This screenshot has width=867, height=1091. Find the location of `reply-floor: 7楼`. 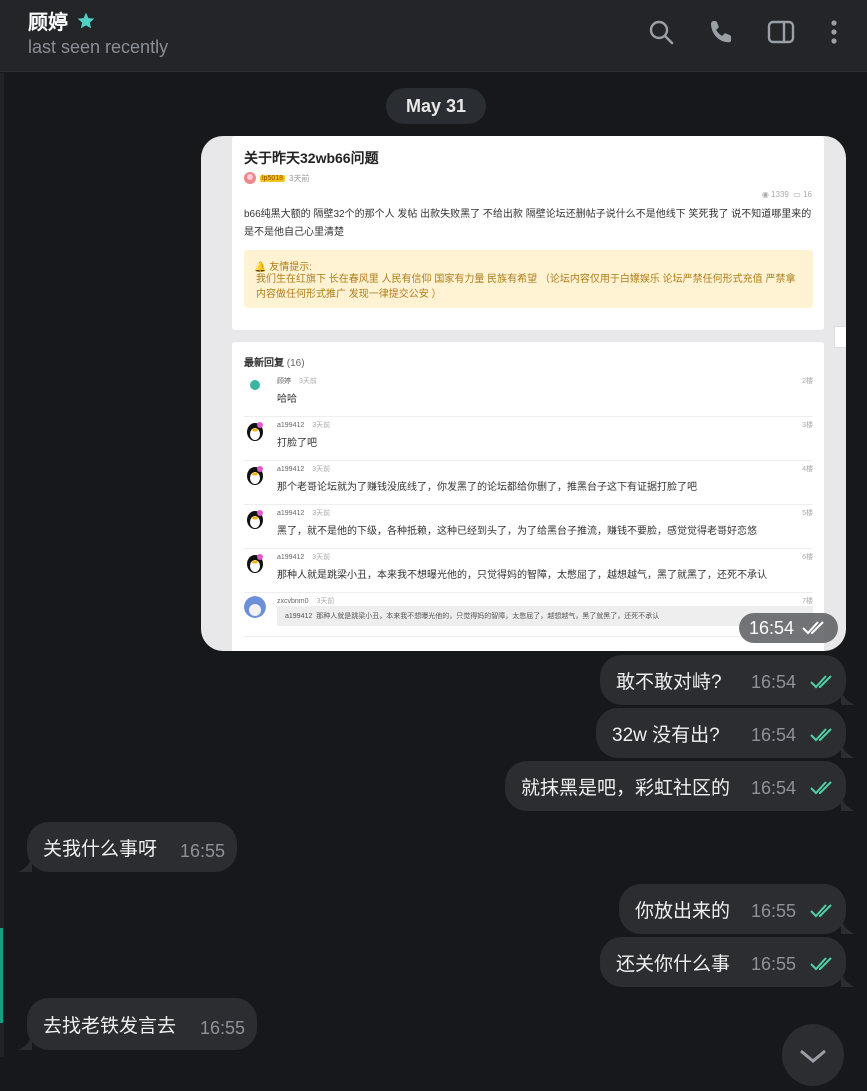

reply-floor: 7楼 is located at coordinates (807, 601).